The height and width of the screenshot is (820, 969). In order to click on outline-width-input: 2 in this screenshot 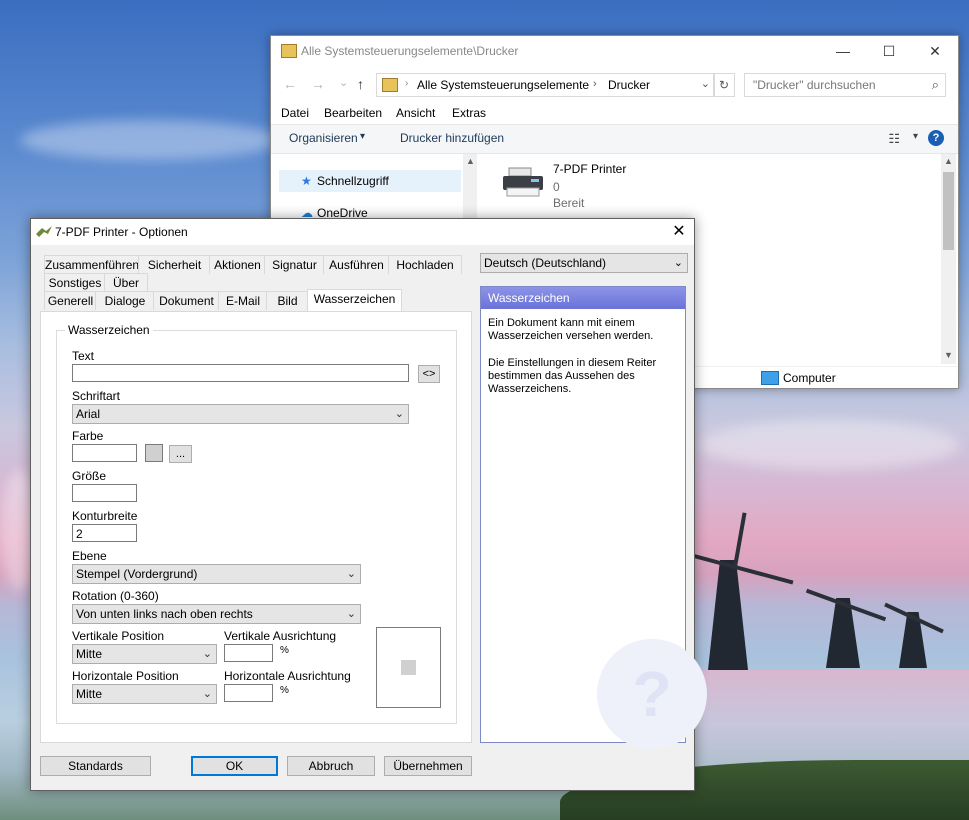, I will do `click(104, 533)`.